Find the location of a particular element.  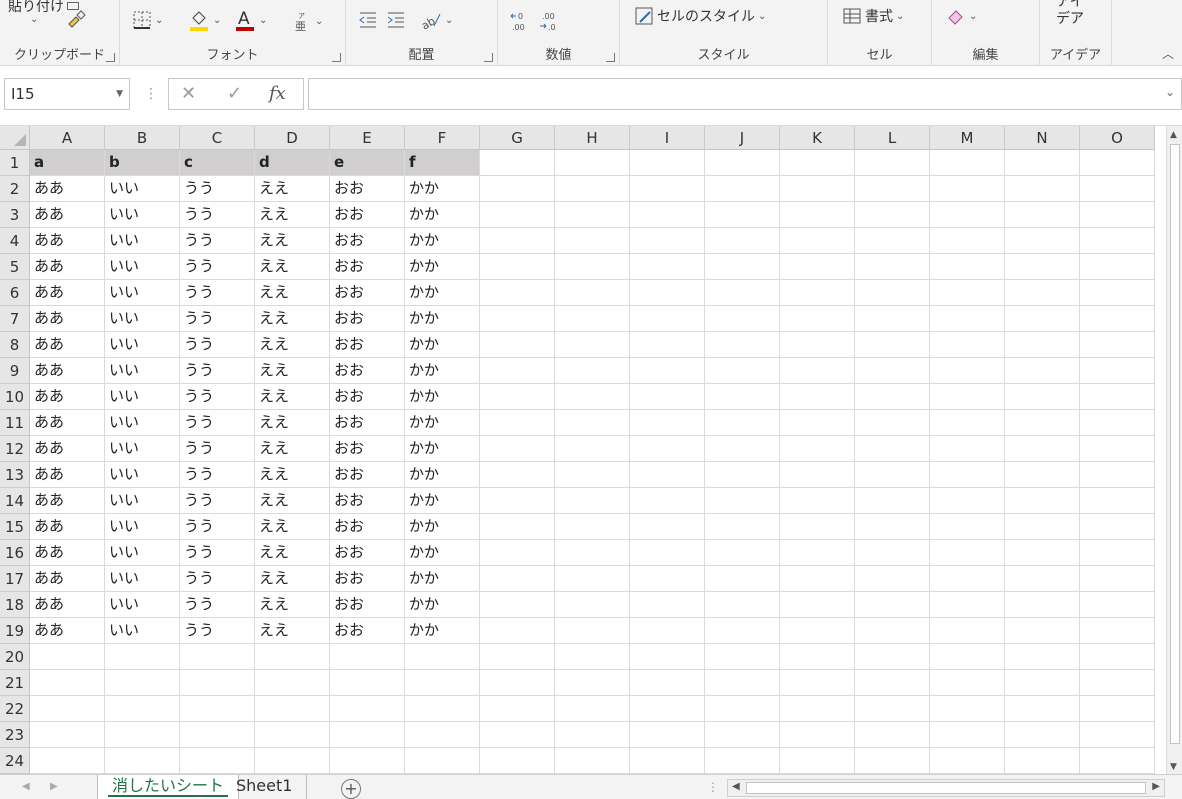

row-header: 13 is located at coordinates (15, 475).